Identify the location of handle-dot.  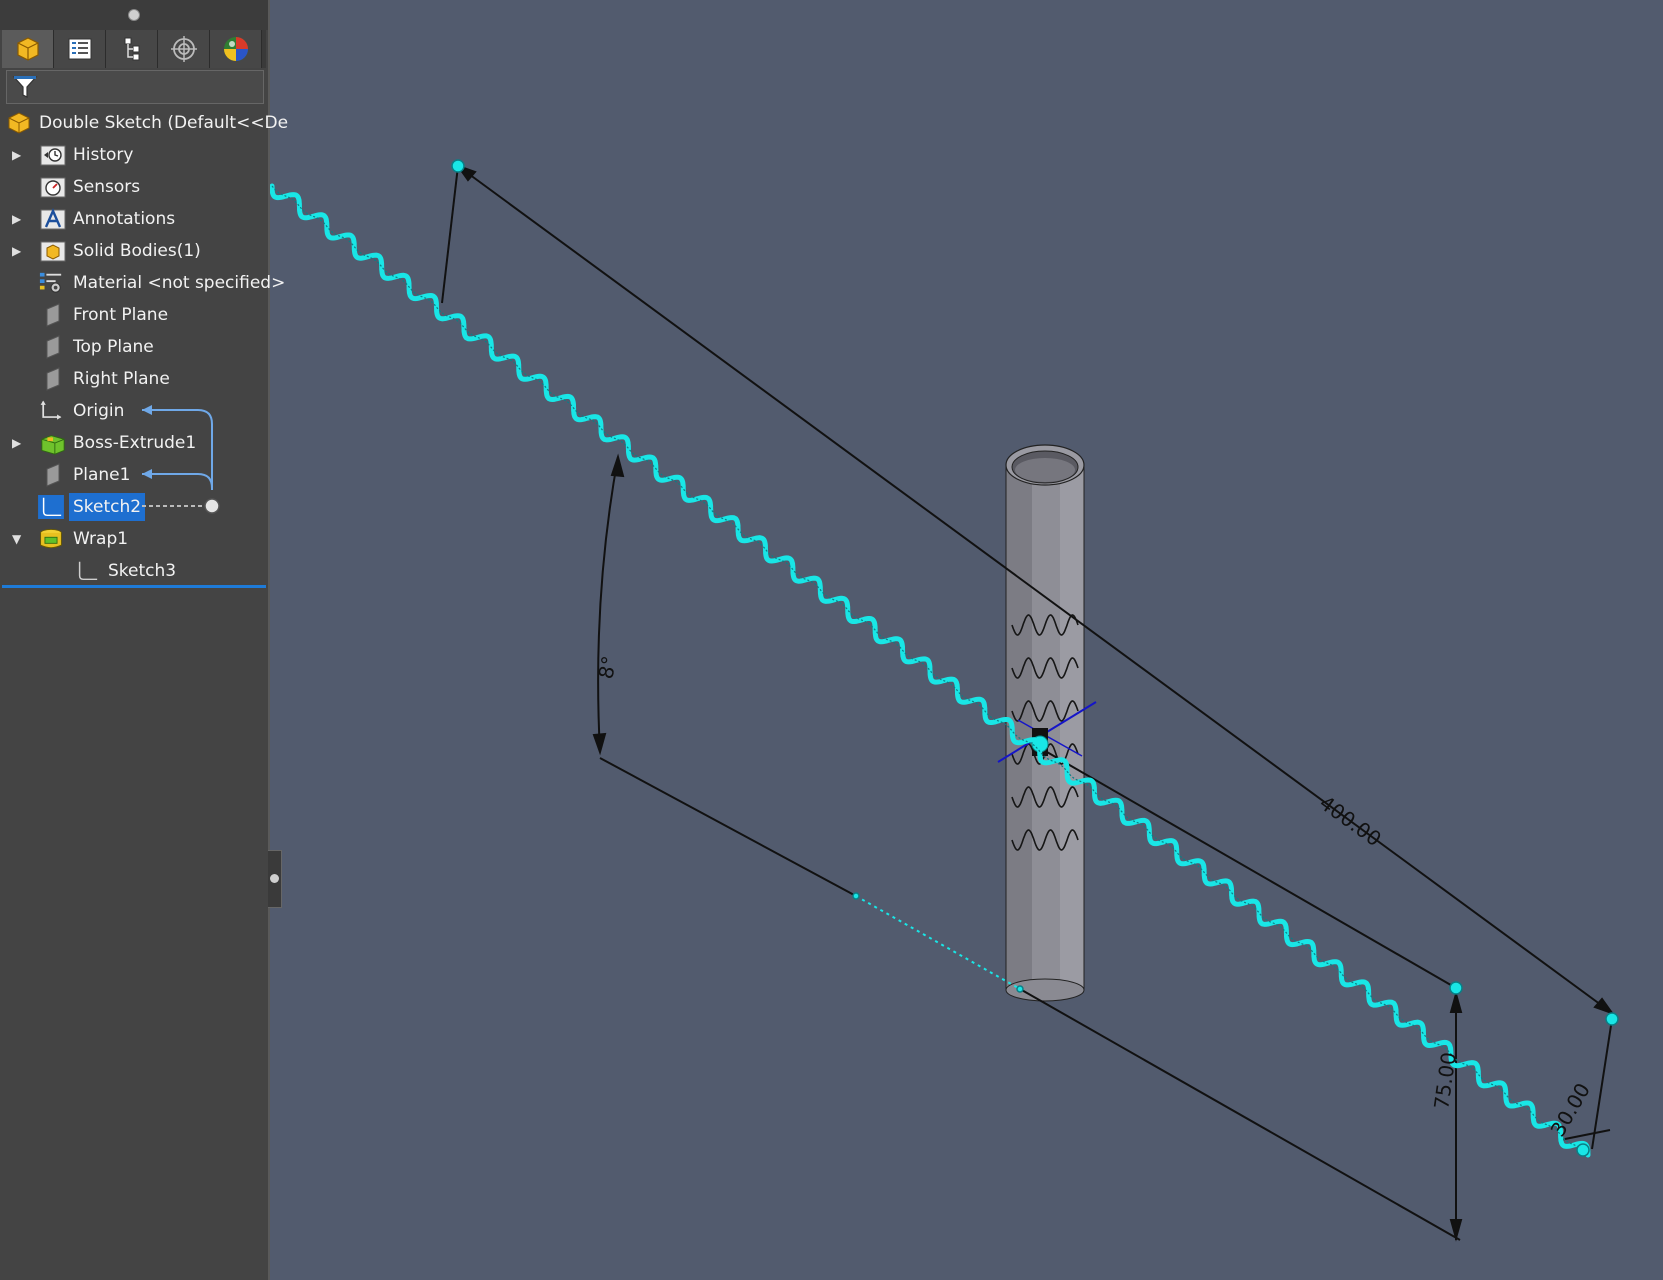
(134, 15).